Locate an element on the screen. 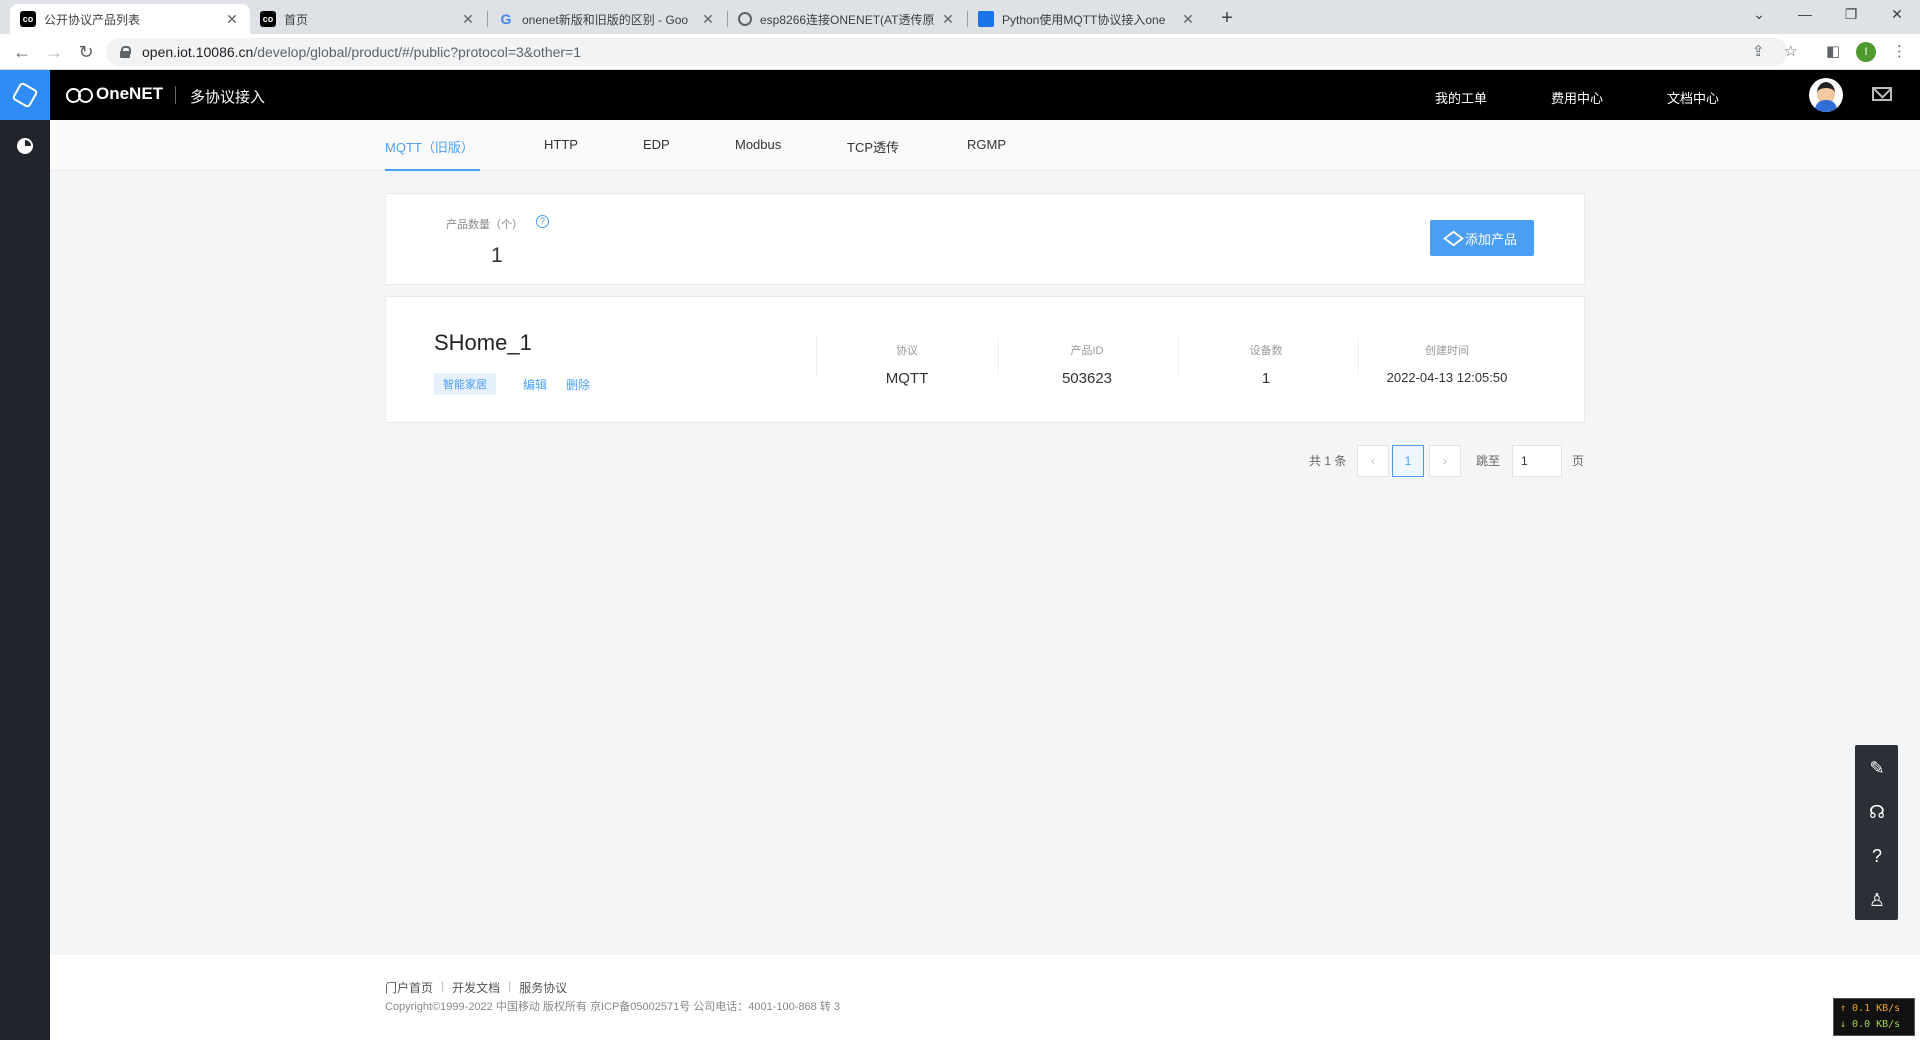  tab-title: 首页 is located at coordinates (296, 19).